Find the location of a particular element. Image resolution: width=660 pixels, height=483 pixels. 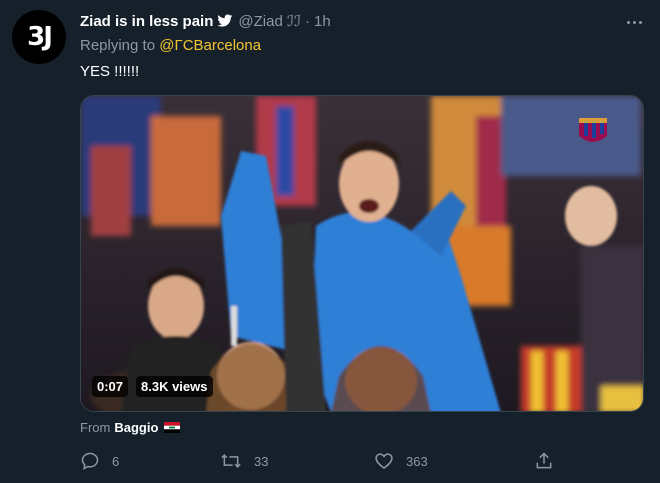

tweet-text: YES !!!!!! is located at coordinates (110, 71).